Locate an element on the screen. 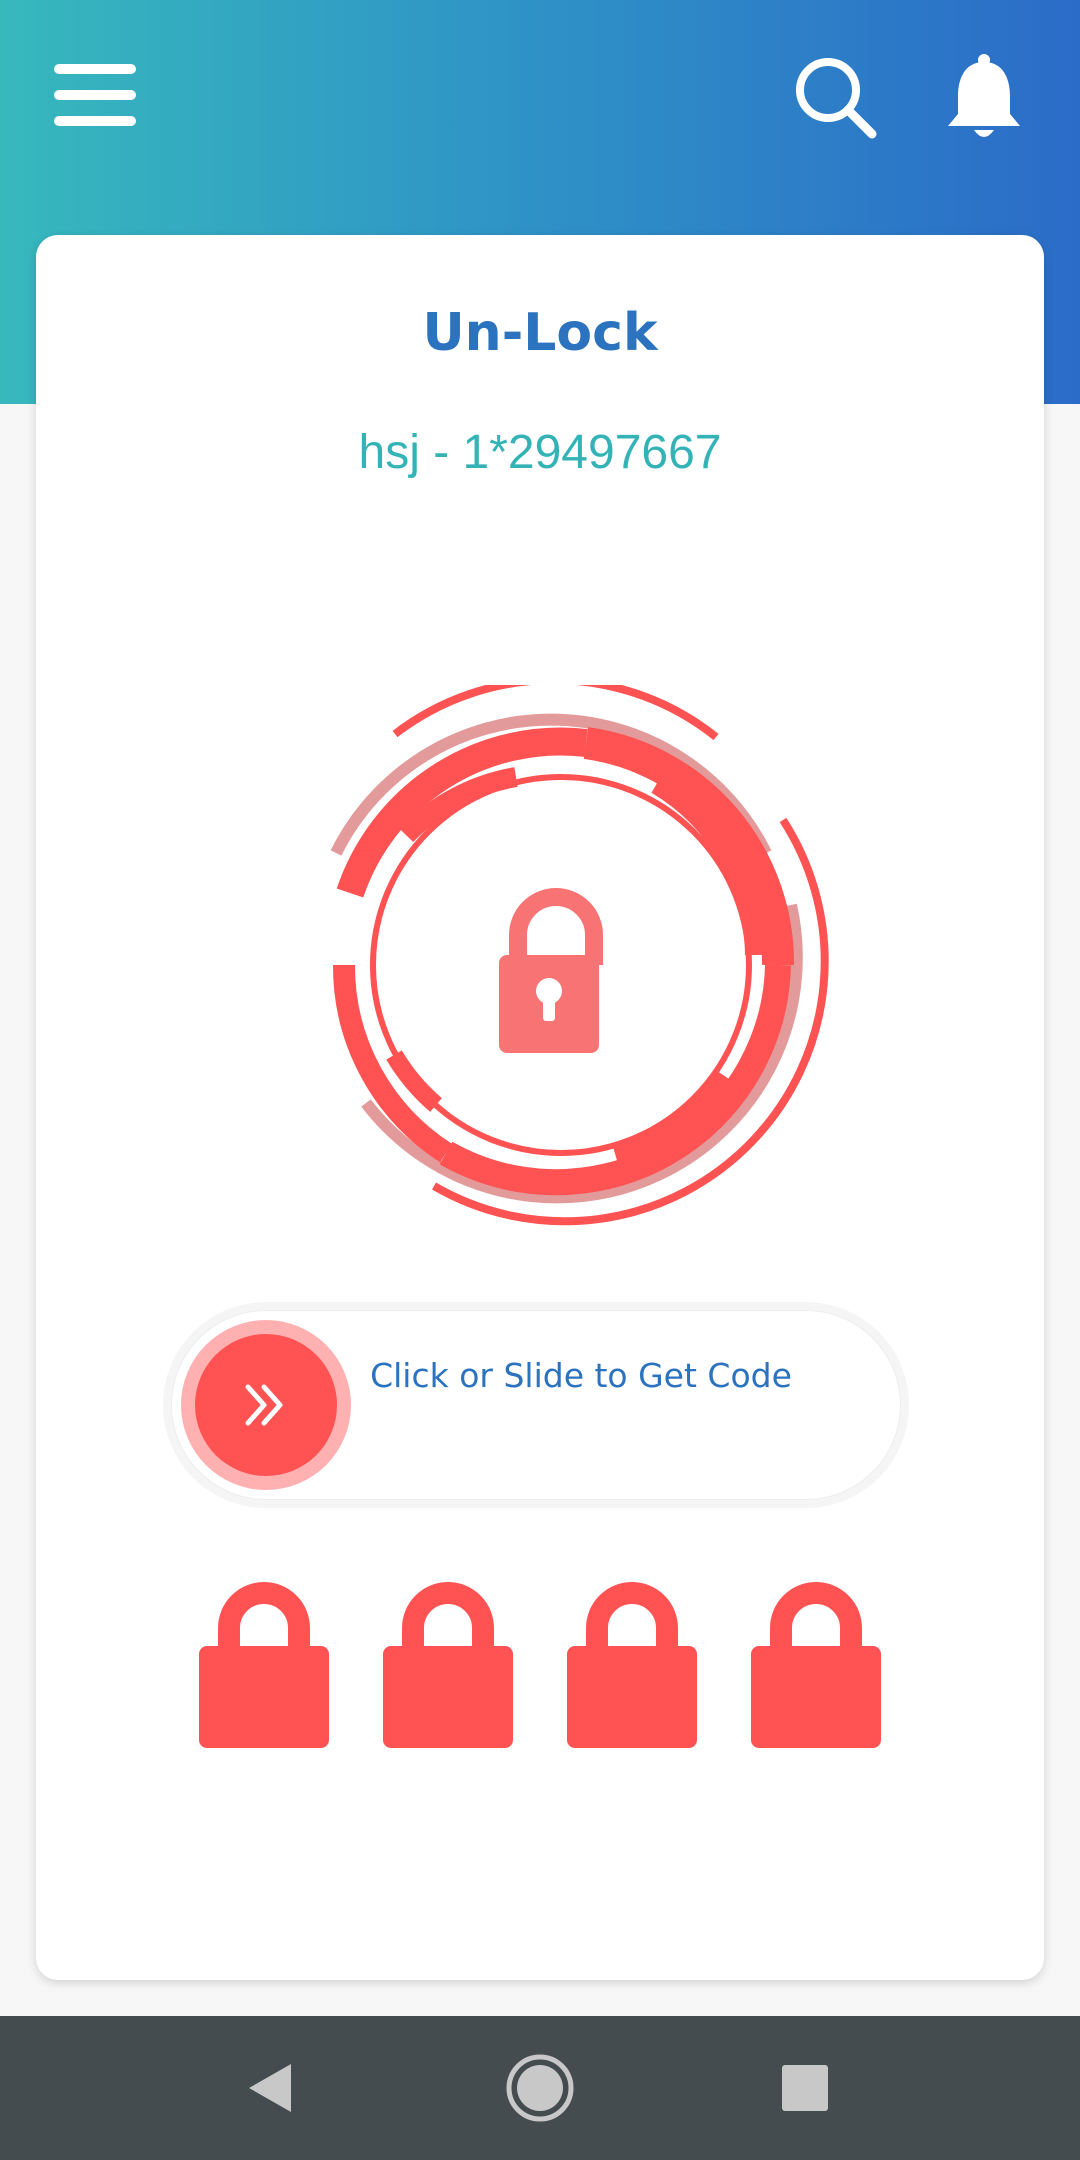 The image size is (1080, 2160). back-triangle-icon is located at coordinates (270, 2088).